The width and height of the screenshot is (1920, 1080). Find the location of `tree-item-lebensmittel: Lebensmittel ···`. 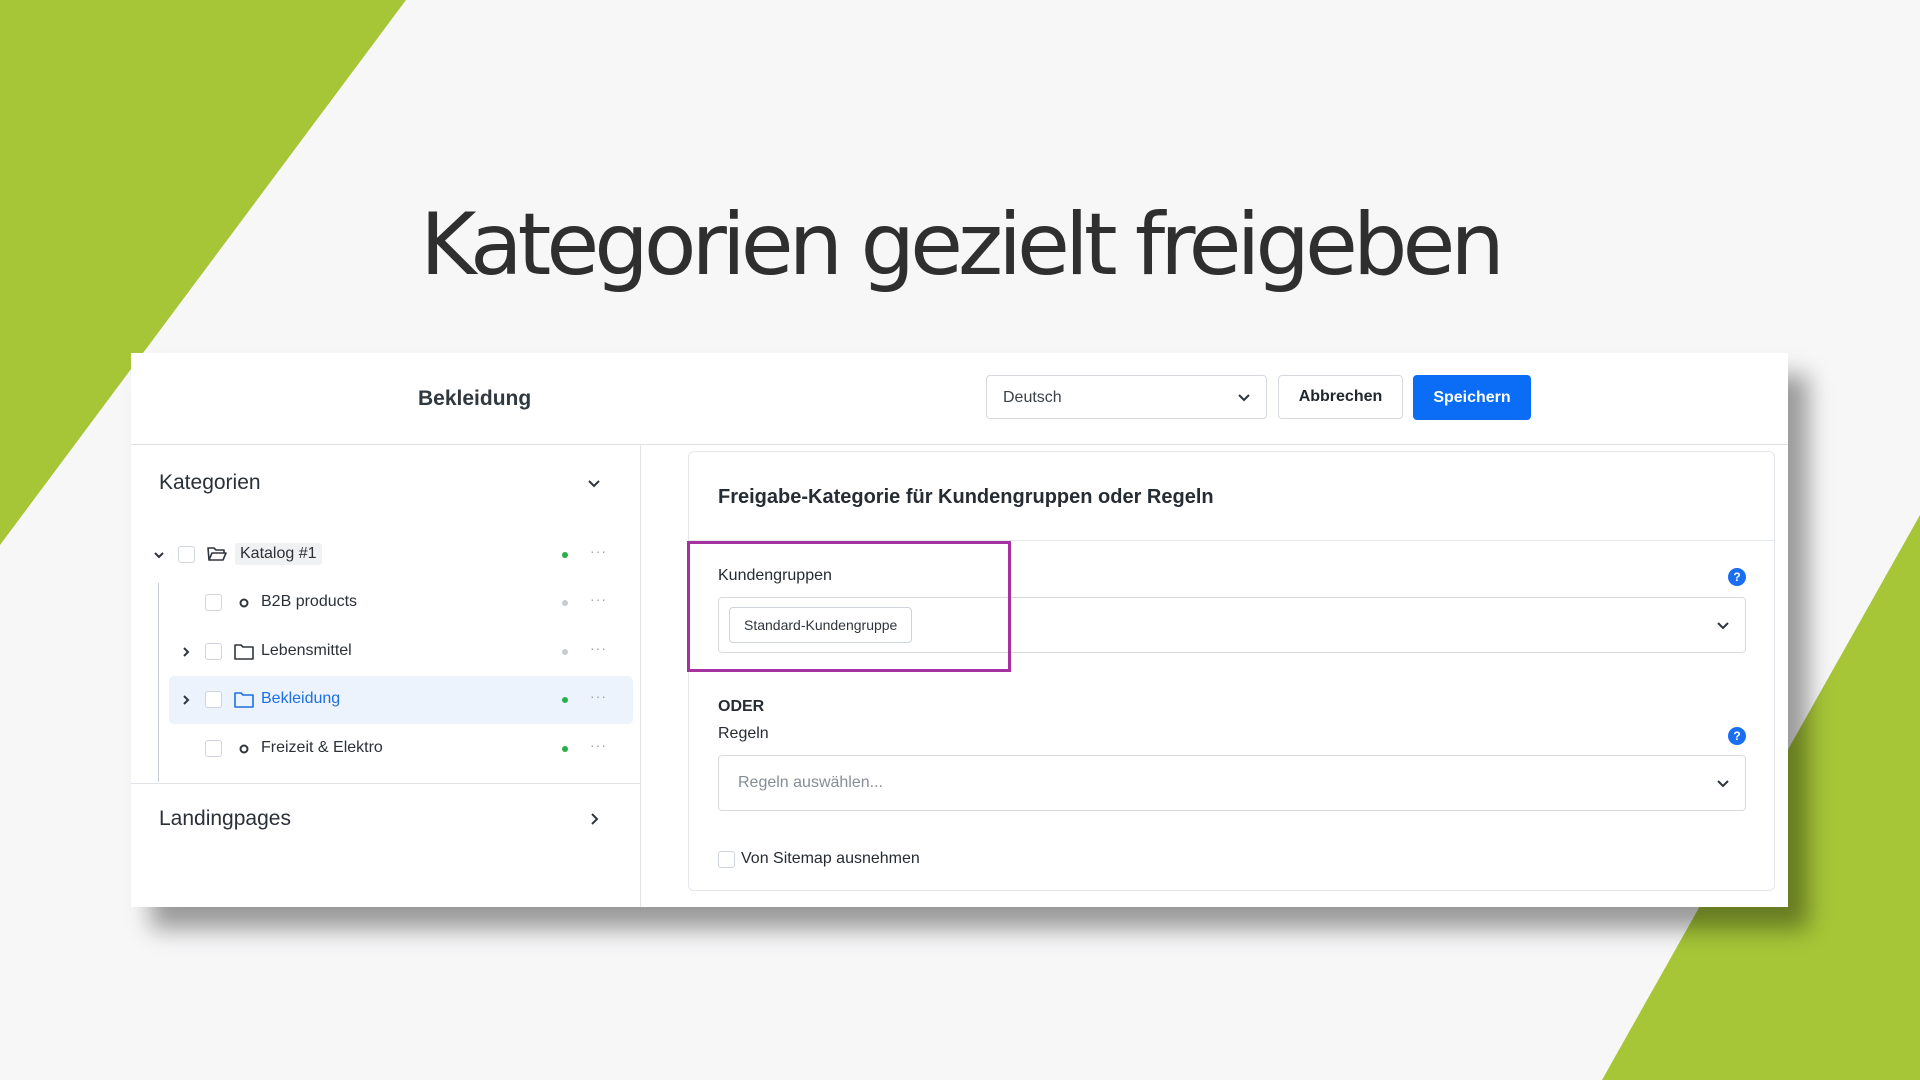

tree-item-lebensmittel: Lebensmittel ··· is located at coordinates (385, 652).